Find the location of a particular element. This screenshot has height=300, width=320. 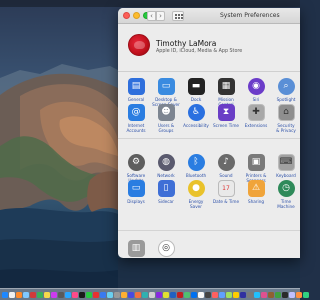

pane-general: ▤ General is located at coordinates (136, 90).